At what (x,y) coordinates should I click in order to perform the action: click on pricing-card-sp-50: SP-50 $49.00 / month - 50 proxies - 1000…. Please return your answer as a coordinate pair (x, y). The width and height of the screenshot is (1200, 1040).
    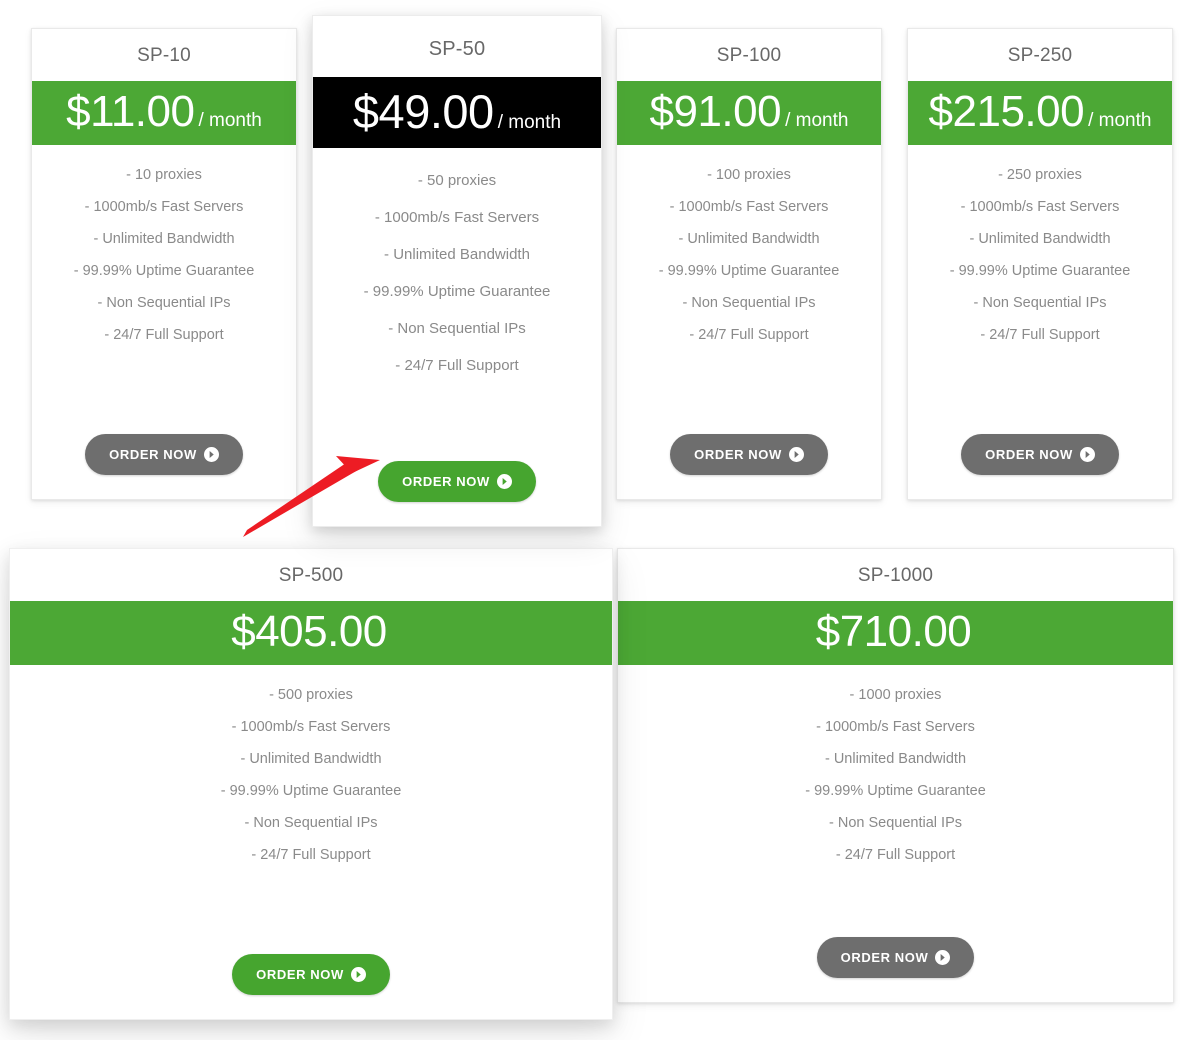
    Looking at the image, I should click on (457, 271).